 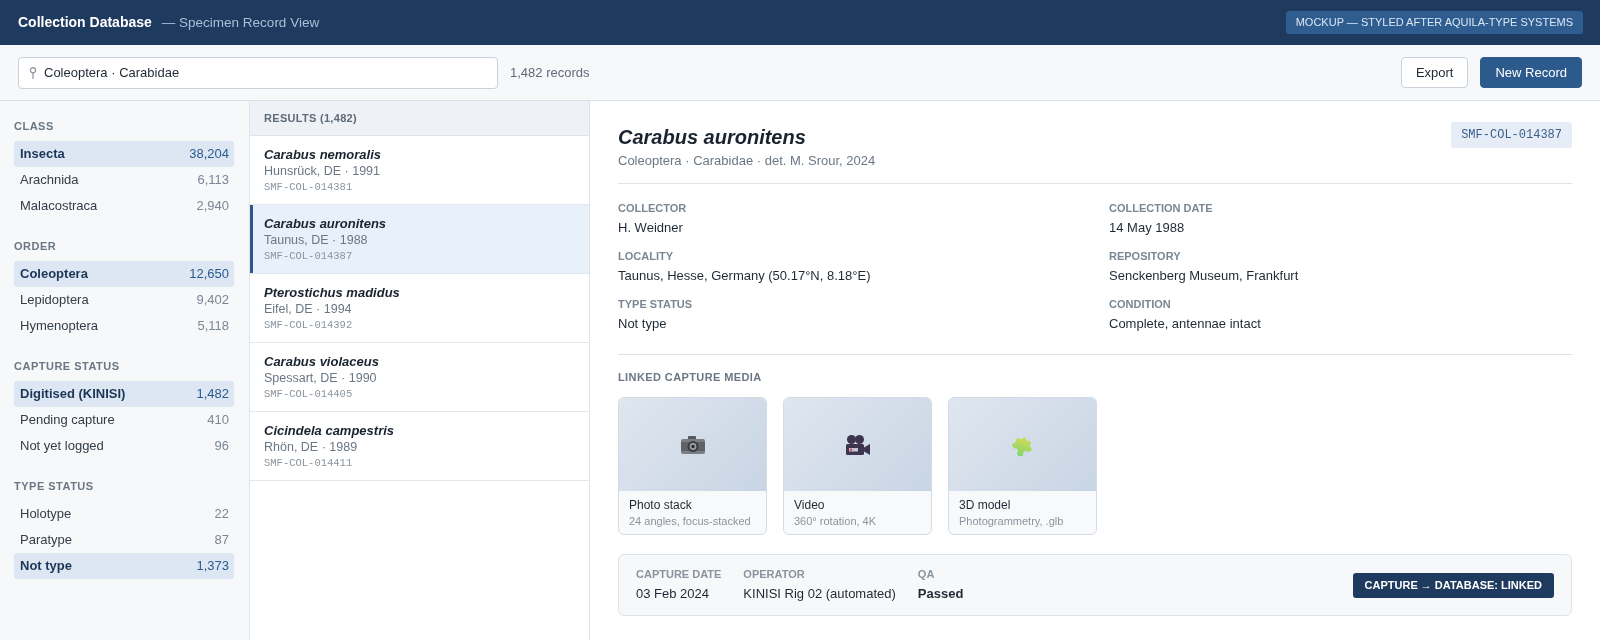 I want to click on filter-heading: TYPE STATUS, so click(x=54, y=486).